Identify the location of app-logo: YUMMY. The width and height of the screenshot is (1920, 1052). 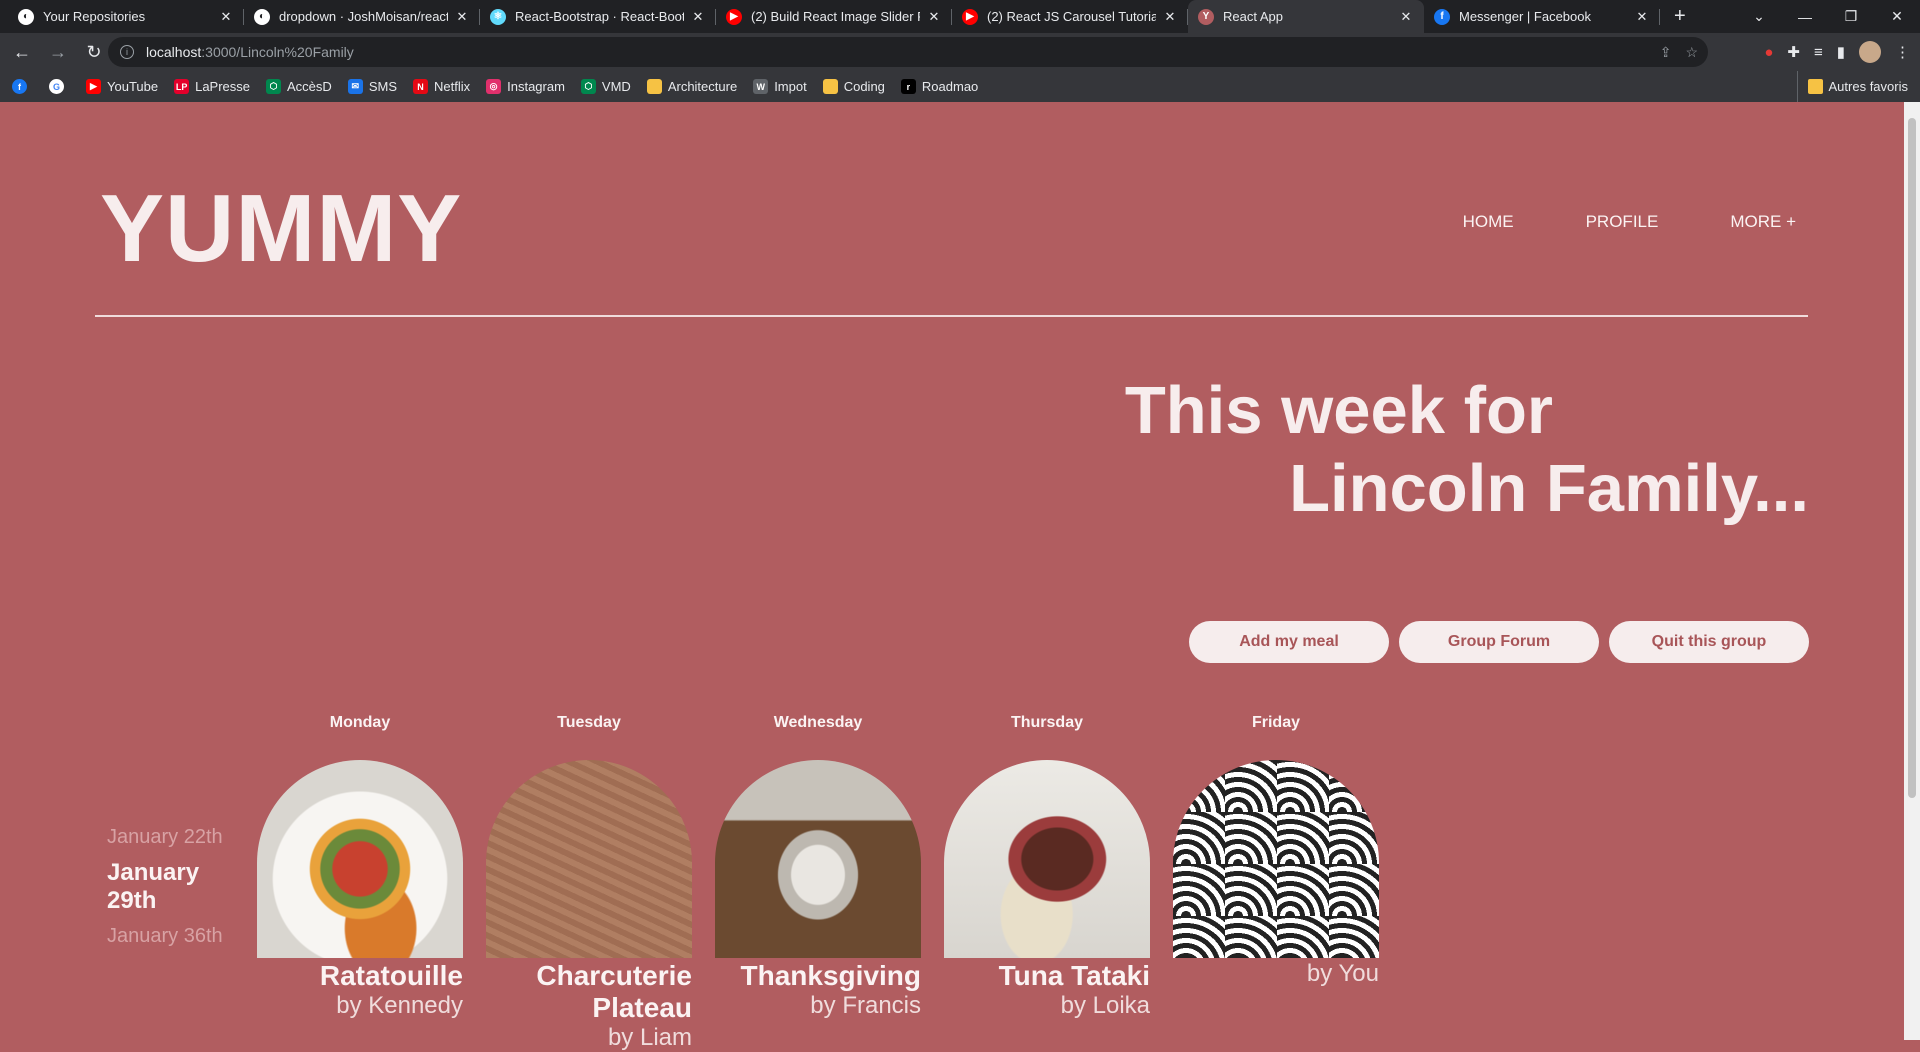
(281, 229).